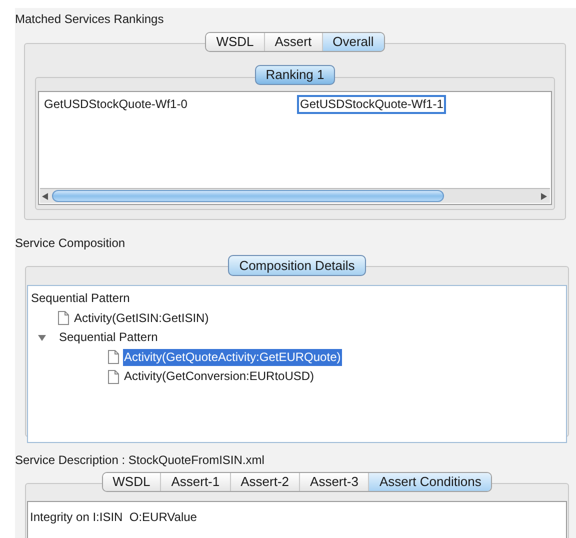 This screenshot has width=576, height=538. I want to click on tree-item: Activity(GetQuoteActivity:GetEURQuote), so click(232, 357).